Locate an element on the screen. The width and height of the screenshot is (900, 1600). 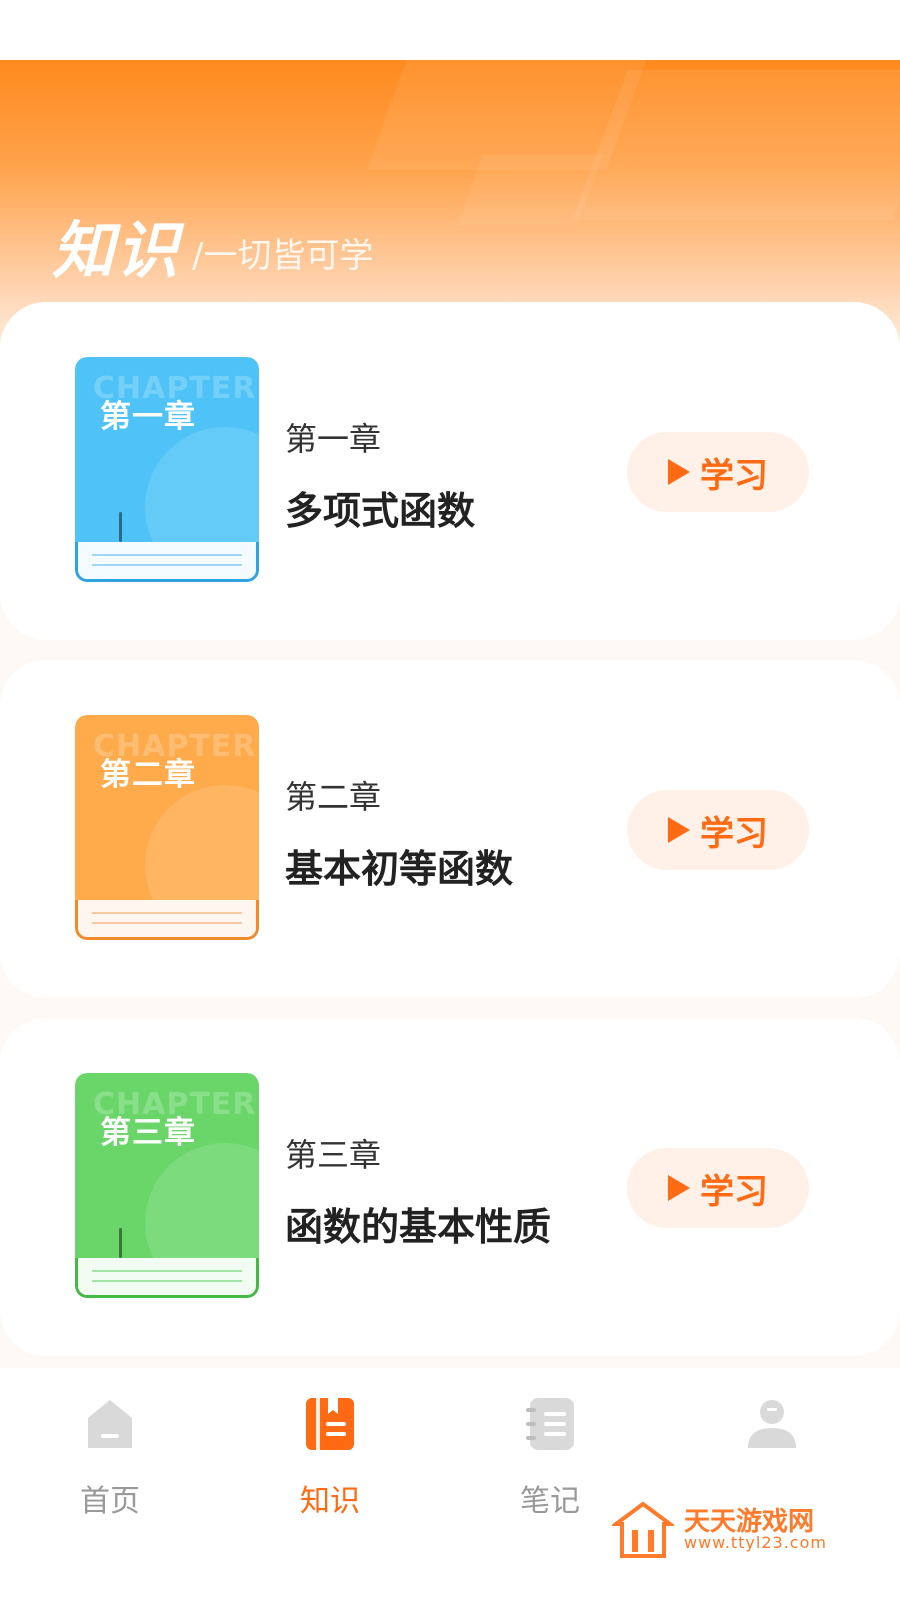
chapter-number: 第三章 is located at coordinates (333, 1155).